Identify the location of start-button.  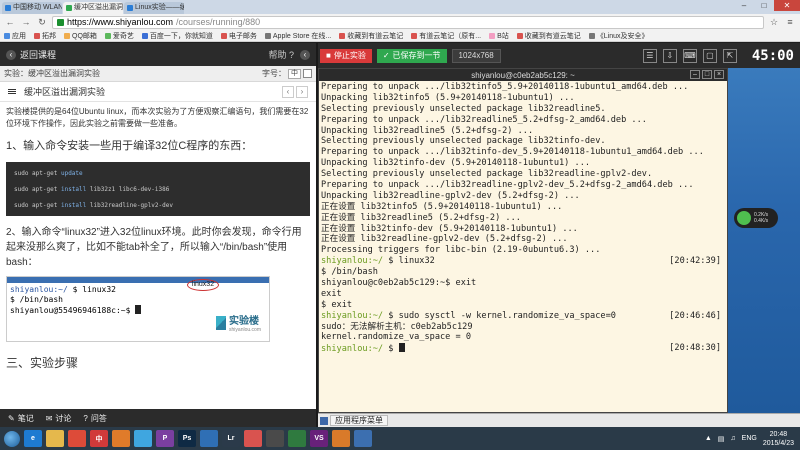
(12, 438).